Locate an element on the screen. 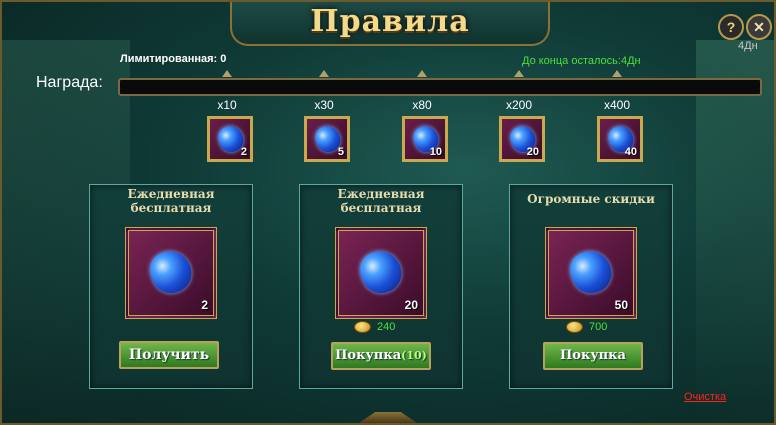 The height and width of the screenshot is (425, 776). reward-label: Награда: is located at coordinates (69, 82).